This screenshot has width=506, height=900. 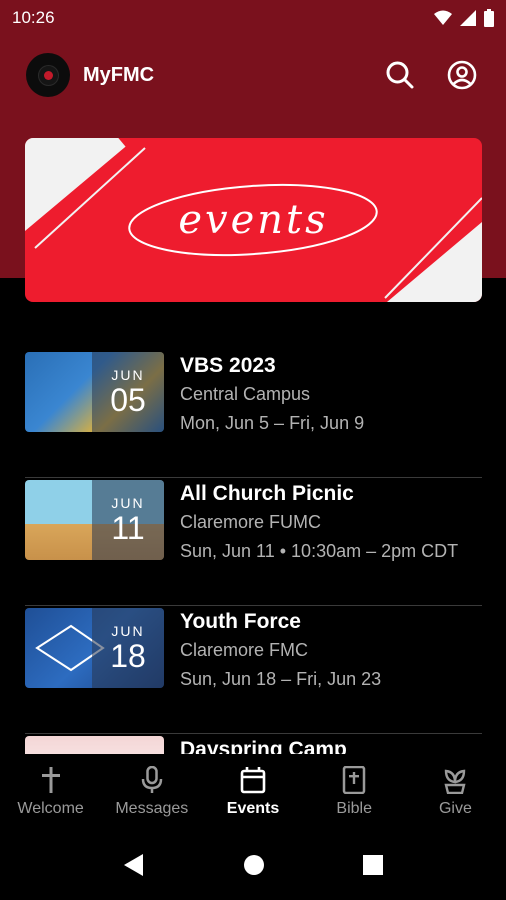 What do you see at coordinates (272, 423) in the screenshot?
I see `event-datetime: Mon, Jun 5 – Fri, Jun 9` at bounding box center [272, 423].